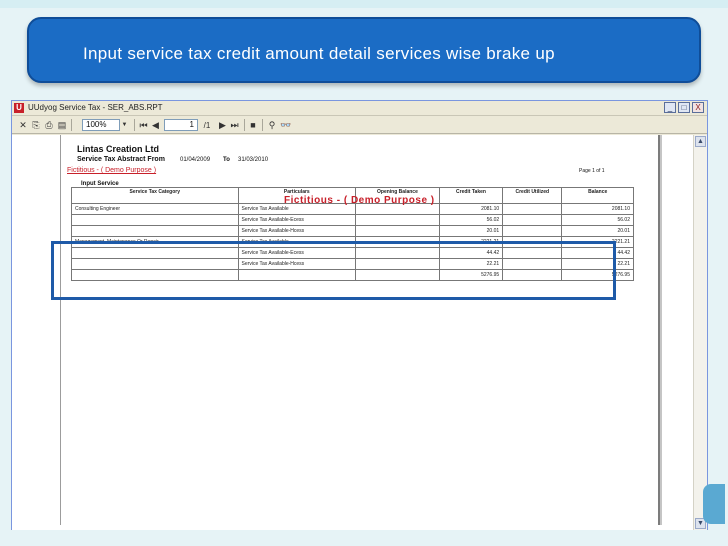  What do you see at coordinates (207, 125) in the screenshot?
I see `page-total: /1` at bounding box center [207, 125].